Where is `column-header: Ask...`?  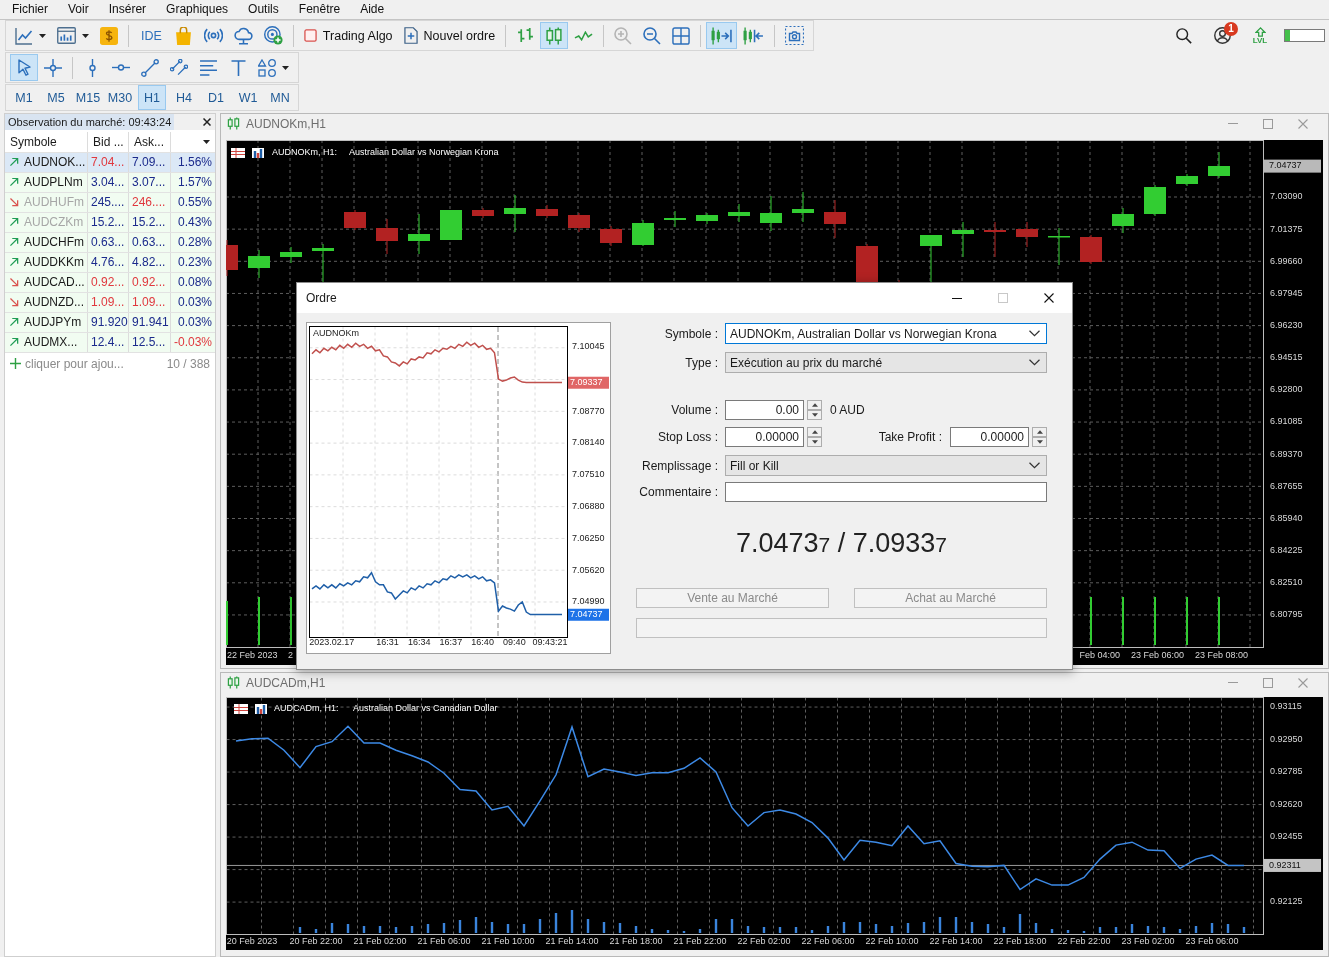 column-header: Ask... is located at coordinates (150, 142).